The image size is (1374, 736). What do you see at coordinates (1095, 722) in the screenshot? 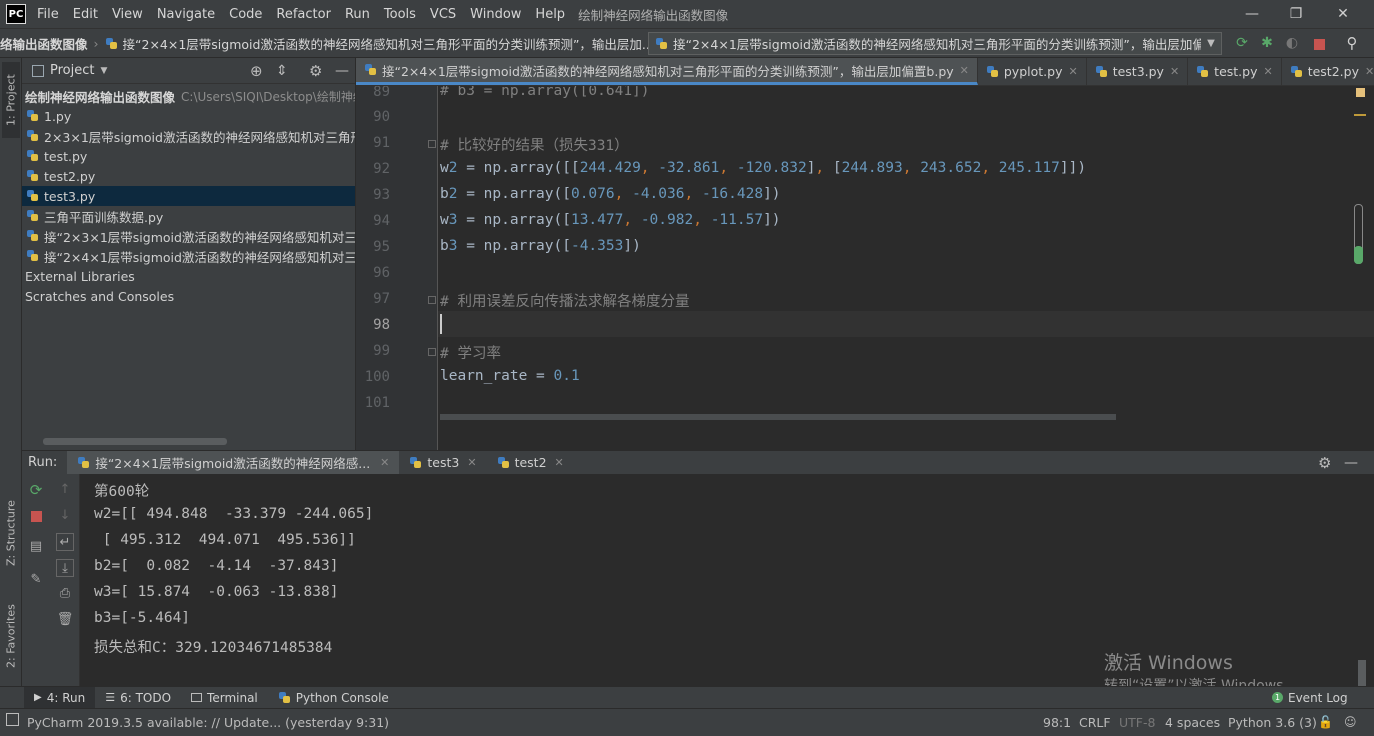
I see `line-separator: CRLF` at bounding box center [1095, 722].